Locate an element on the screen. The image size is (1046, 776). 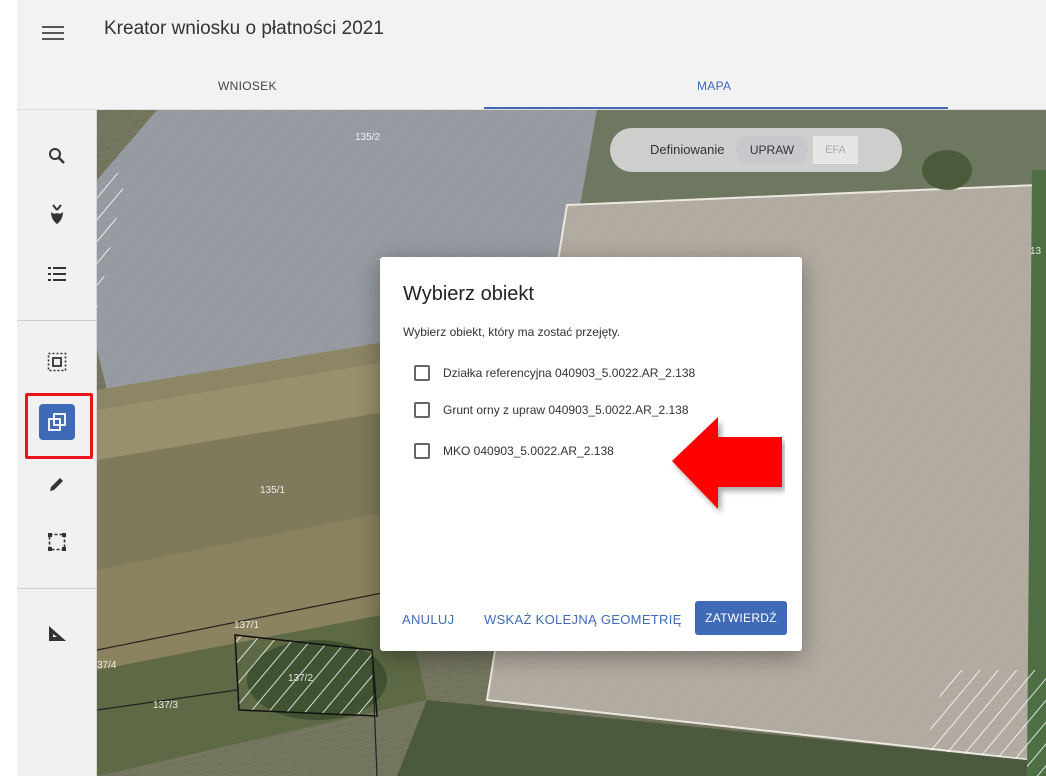
parcel-label: 137/1 is located at coordinates (247, 625).